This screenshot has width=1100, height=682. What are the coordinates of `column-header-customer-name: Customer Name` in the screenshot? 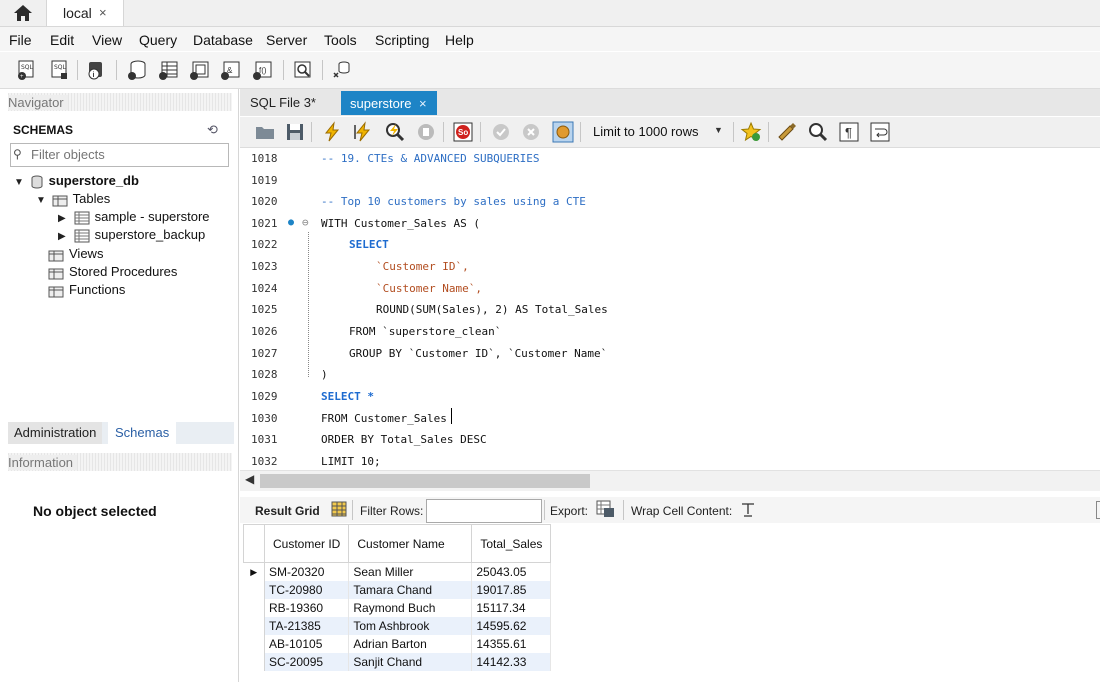 It's located at (410, 543).